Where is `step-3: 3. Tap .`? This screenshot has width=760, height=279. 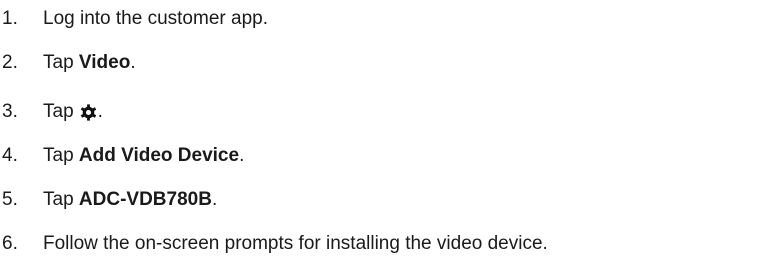
step-3: 3. Tap . is located at coordinates (51, 112).